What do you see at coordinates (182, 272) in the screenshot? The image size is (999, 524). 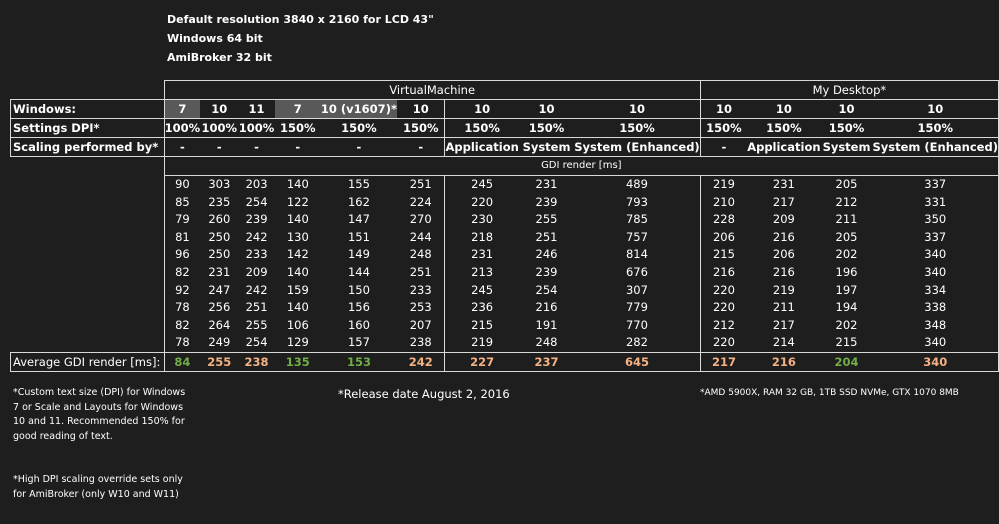 I see `value-cell: 82` at bounding box center [182, 272].